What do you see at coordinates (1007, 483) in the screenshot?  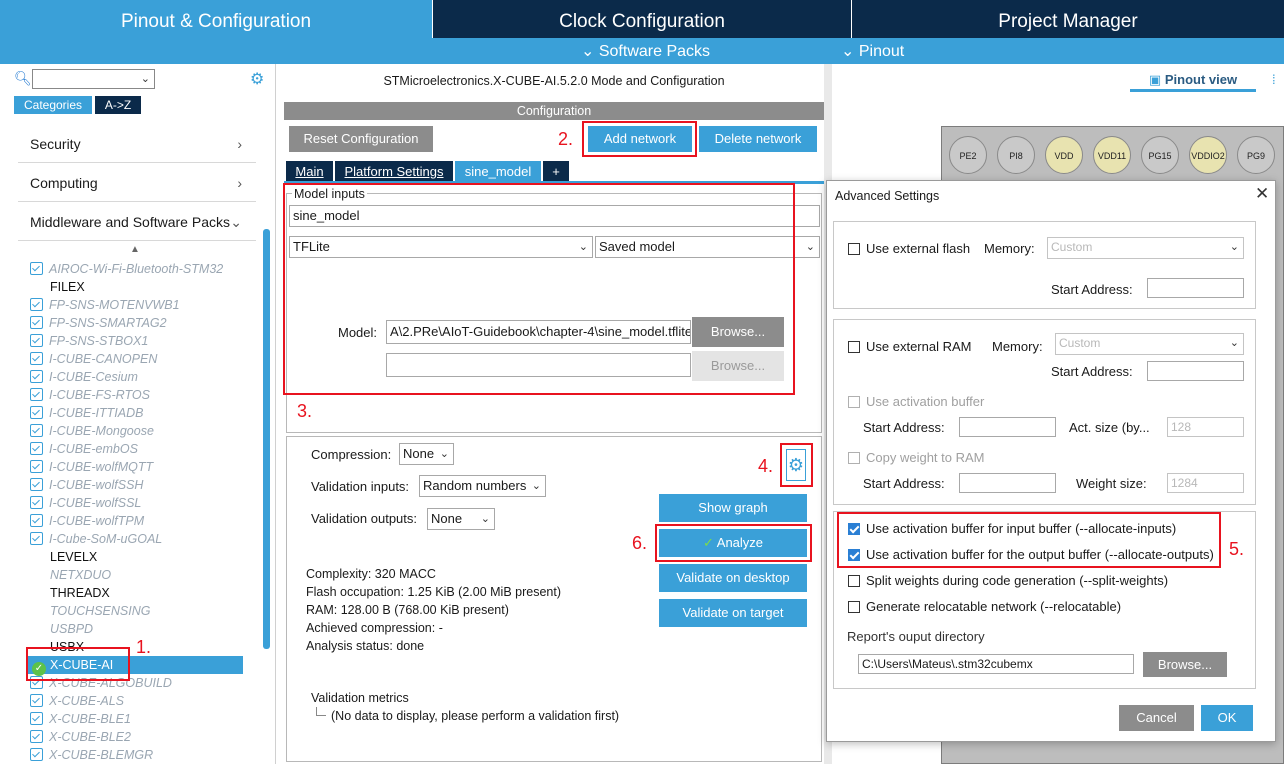 I see `weight-start-address-input` at bounding box center [1007, 483].